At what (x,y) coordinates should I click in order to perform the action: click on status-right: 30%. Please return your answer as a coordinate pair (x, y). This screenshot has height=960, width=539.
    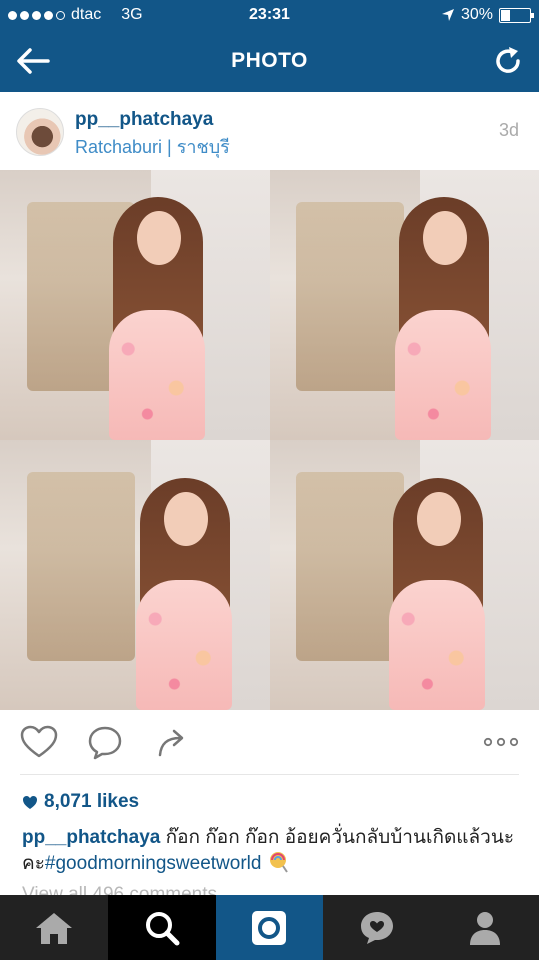
    Looking at the image, I should click on (487, 15).